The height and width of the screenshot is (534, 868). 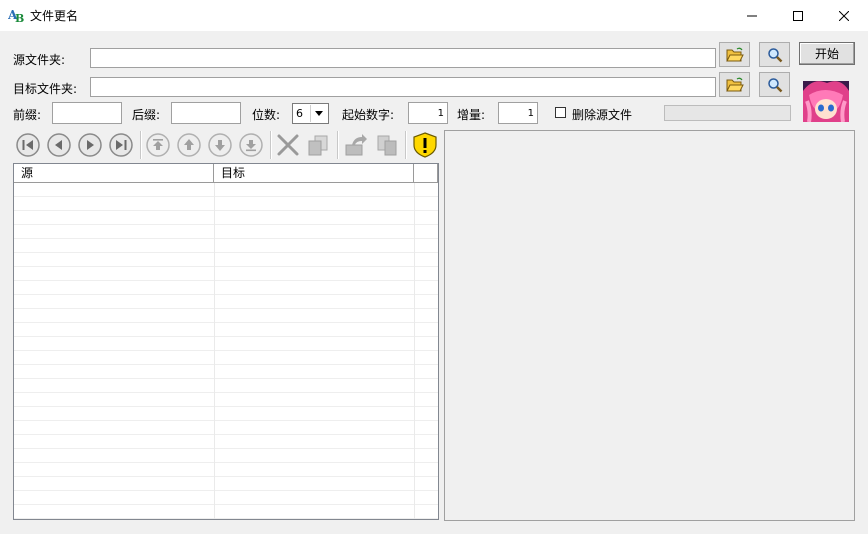 I want to click on target-folder-label: 目标文件夹:, so click(x=45, y=89).